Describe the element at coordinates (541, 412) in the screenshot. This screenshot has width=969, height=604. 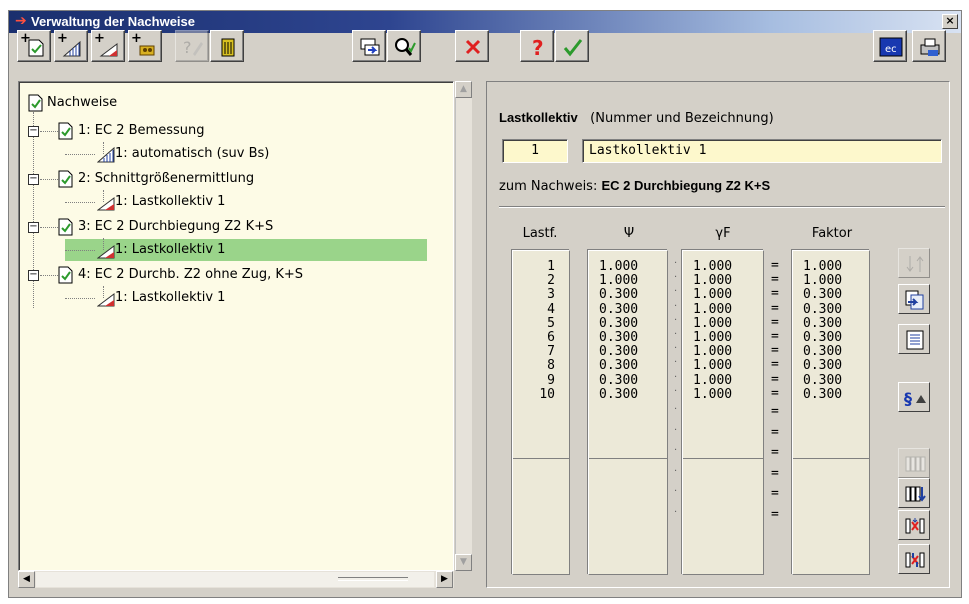
I see `lastf-column: 1 2 3 4 5 6 7 8 9 10` at that location.